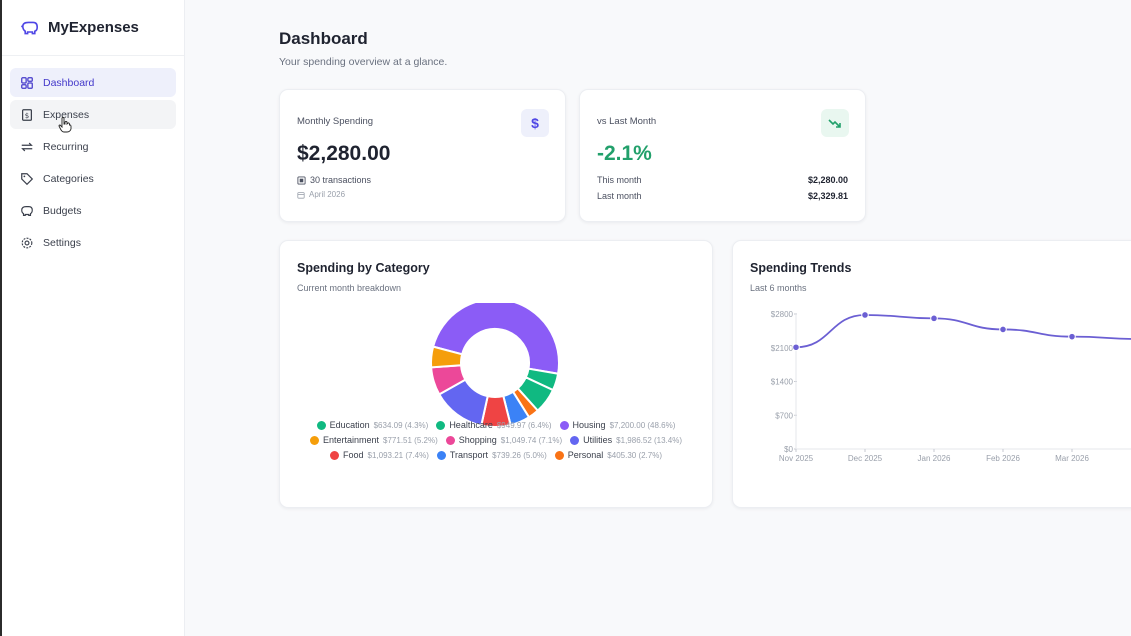  What do you see at coordinates (782, 382) in the screenshot?
I see `y-tick-label: $1400` at bounding box center [782, 382].